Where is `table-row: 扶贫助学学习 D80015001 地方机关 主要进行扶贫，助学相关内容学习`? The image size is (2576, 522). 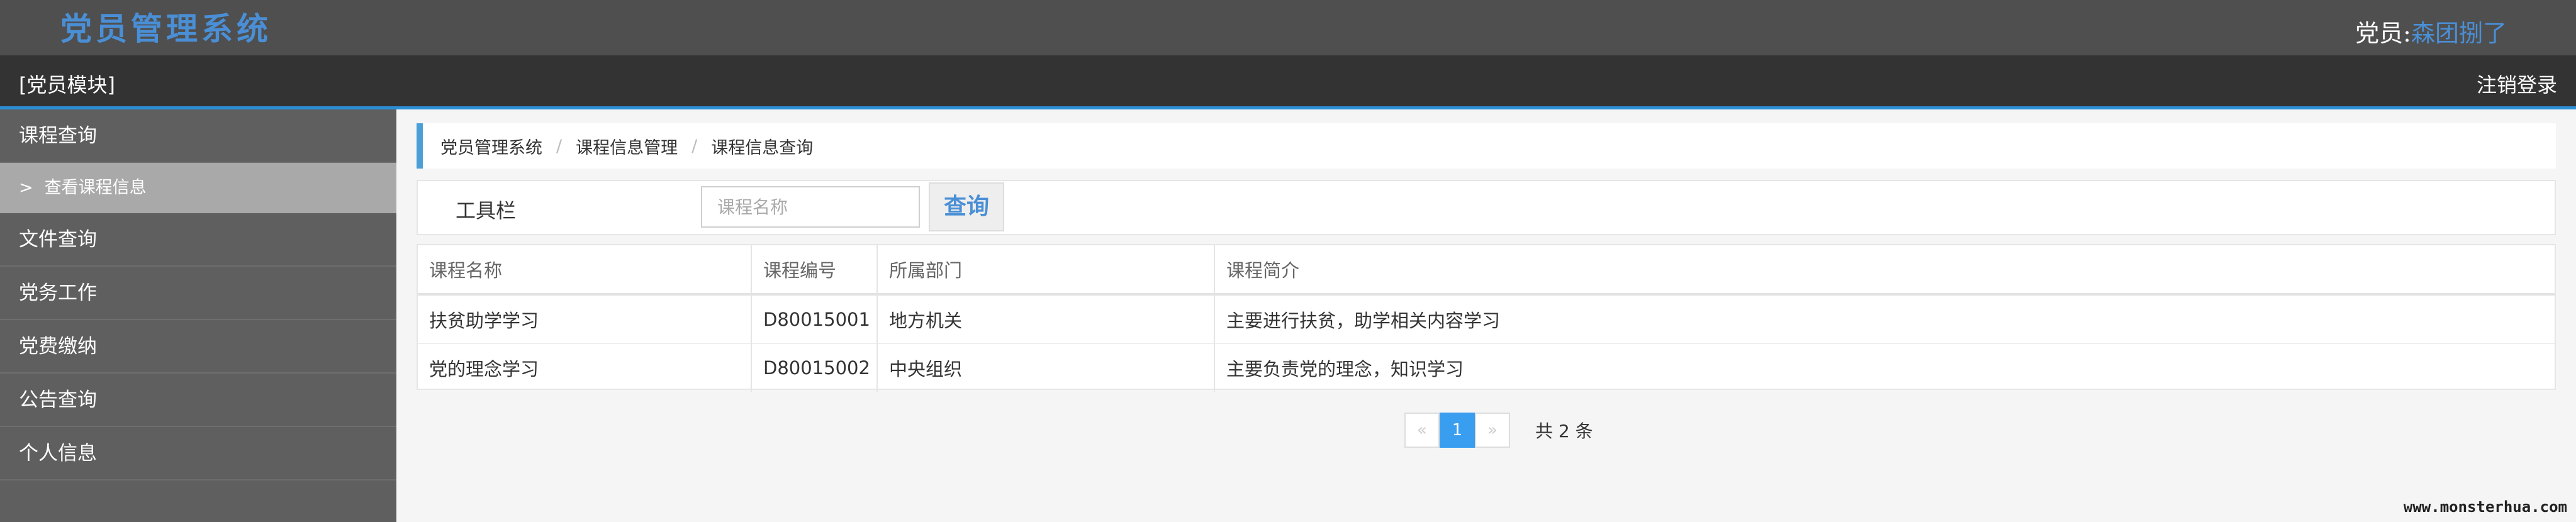
table-row: 扶贫助学学习 D80015001 地方机关 主要进行扶贫，助学相关内容学习 is located at coordinates (1486, 319).